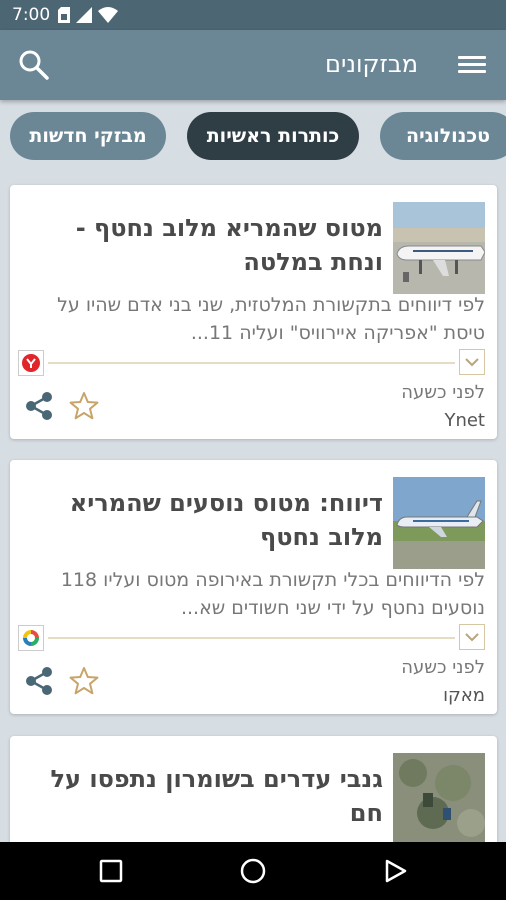 The height and width of the screenshot is (900, 506). I want to click on system-nav-bar, so click(253, 871).